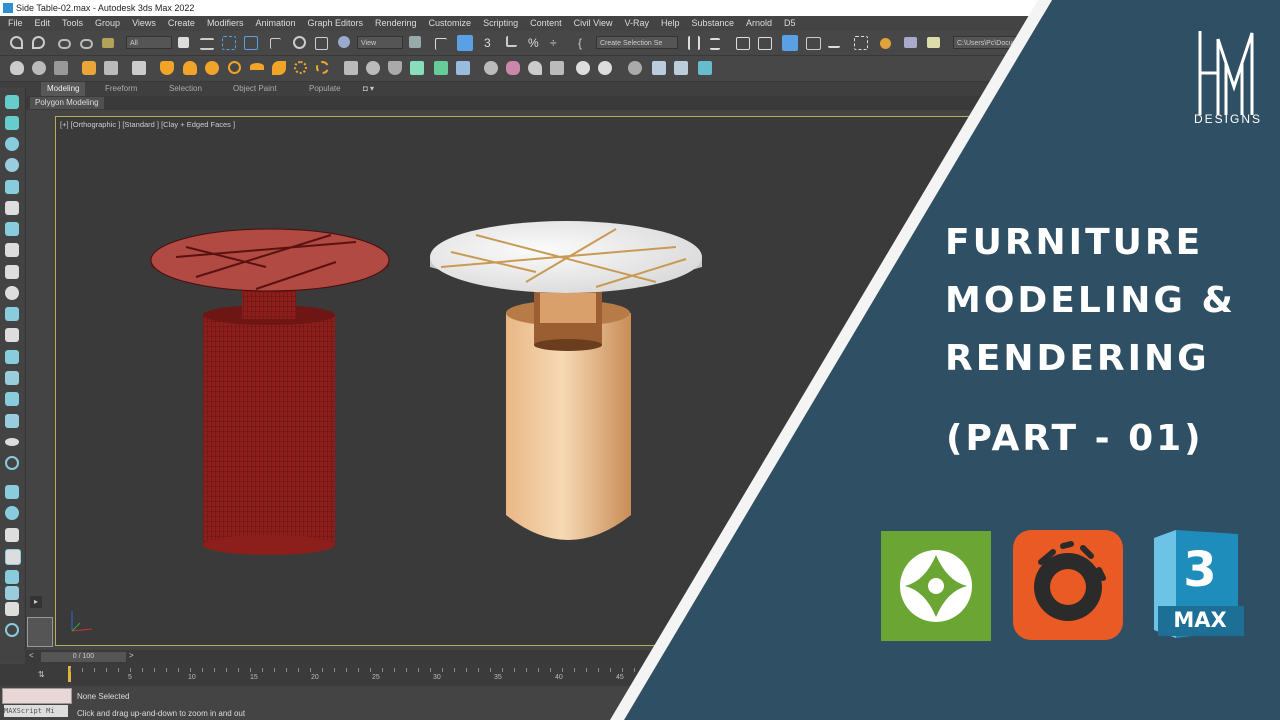  What do you see at coordinates (1228, 119) in the screenshot?
I see `brand-name: DESIGNS` at bounding box center [1228, 119].